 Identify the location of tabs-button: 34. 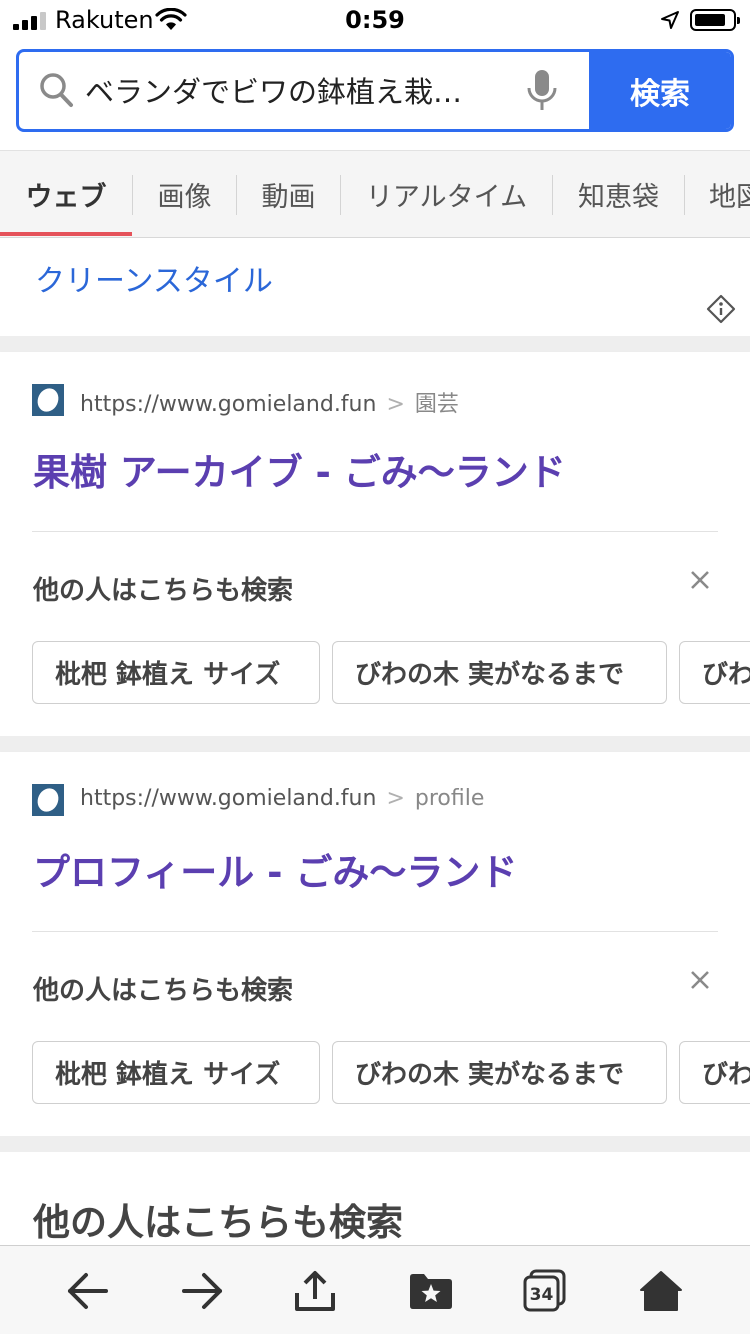
(545, 1290).